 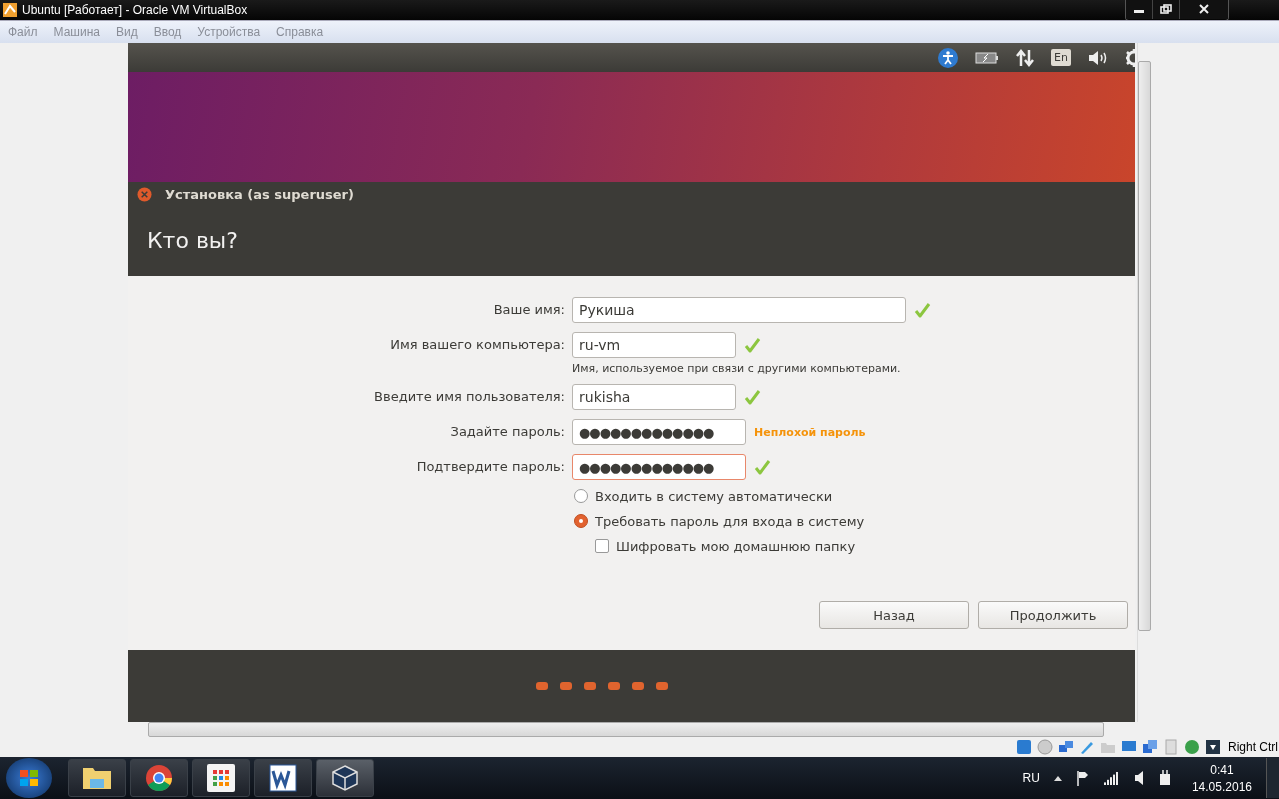 What do you see at coordinates (1061, 57) in the screenshot?
I see `keyboard-layout-indicator: En` at bounding box center [1061, 57].